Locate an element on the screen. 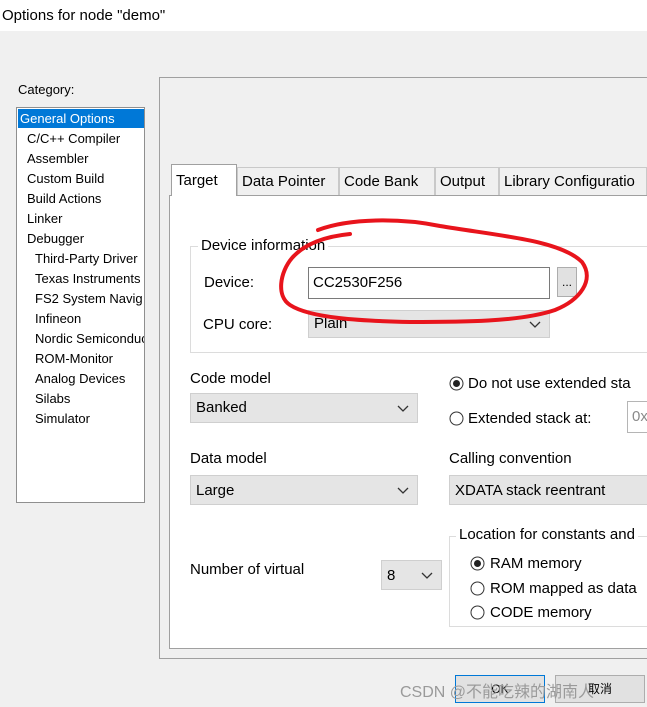 The image size is (647, 707). virtual-registers-select: 8 is located at coordinates (411, 575).